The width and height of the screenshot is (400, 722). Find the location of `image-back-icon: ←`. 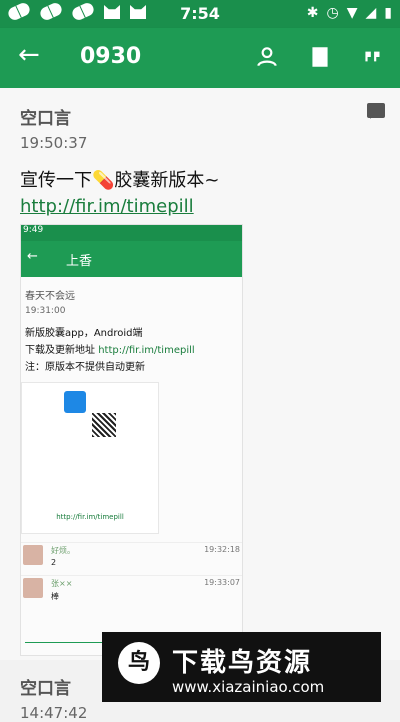

image-back-icon: ← is located at coordinates (32, 256).